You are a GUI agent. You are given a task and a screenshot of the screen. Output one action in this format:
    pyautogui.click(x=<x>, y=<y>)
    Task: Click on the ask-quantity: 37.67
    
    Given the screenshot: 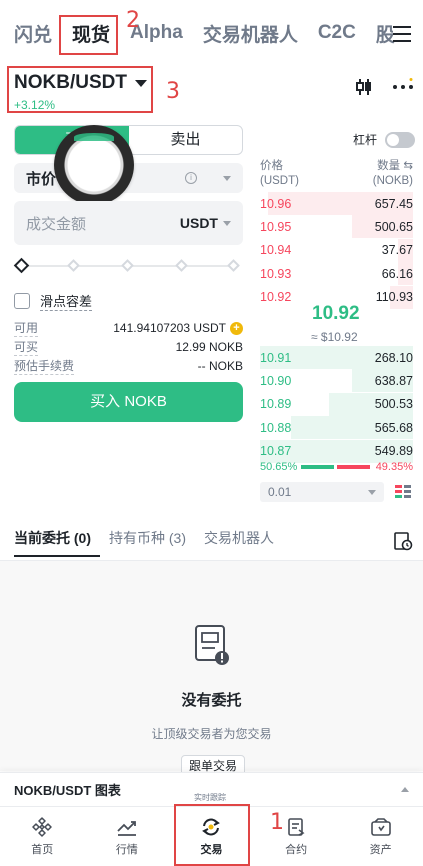 What is the action you would take?
    pyautogui.click(x=397, y=250)
    